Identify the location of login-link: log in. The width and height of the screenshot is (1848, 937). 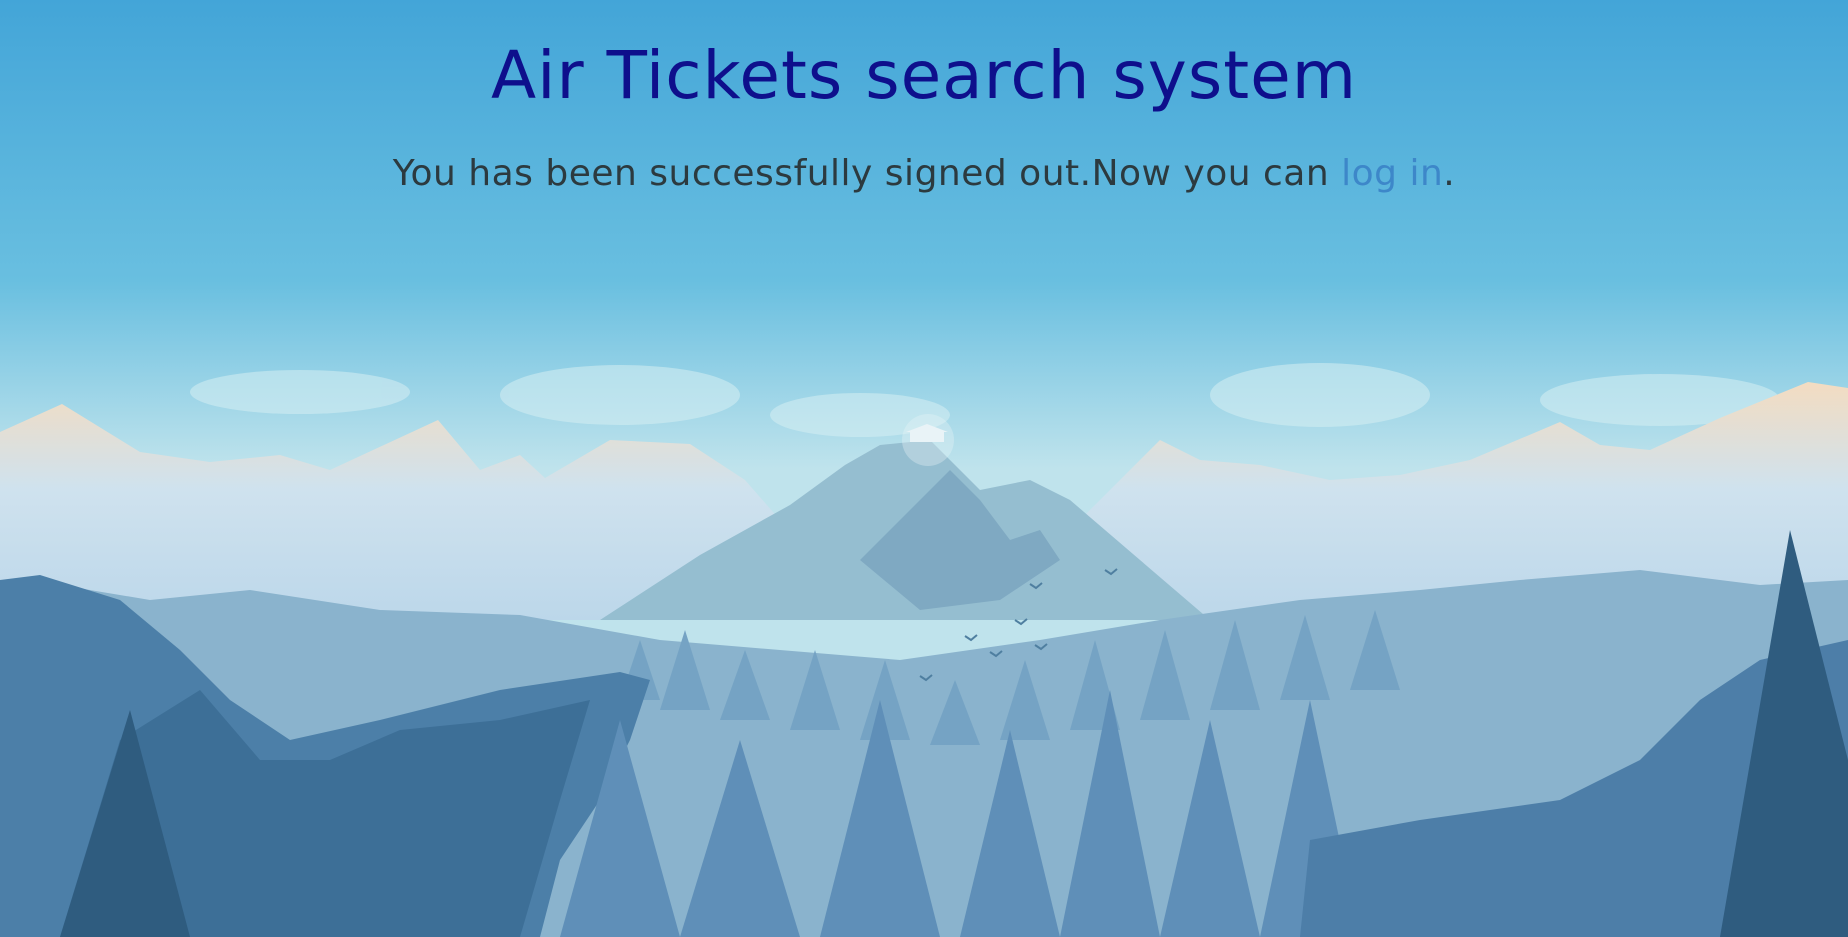
(1392, 173).